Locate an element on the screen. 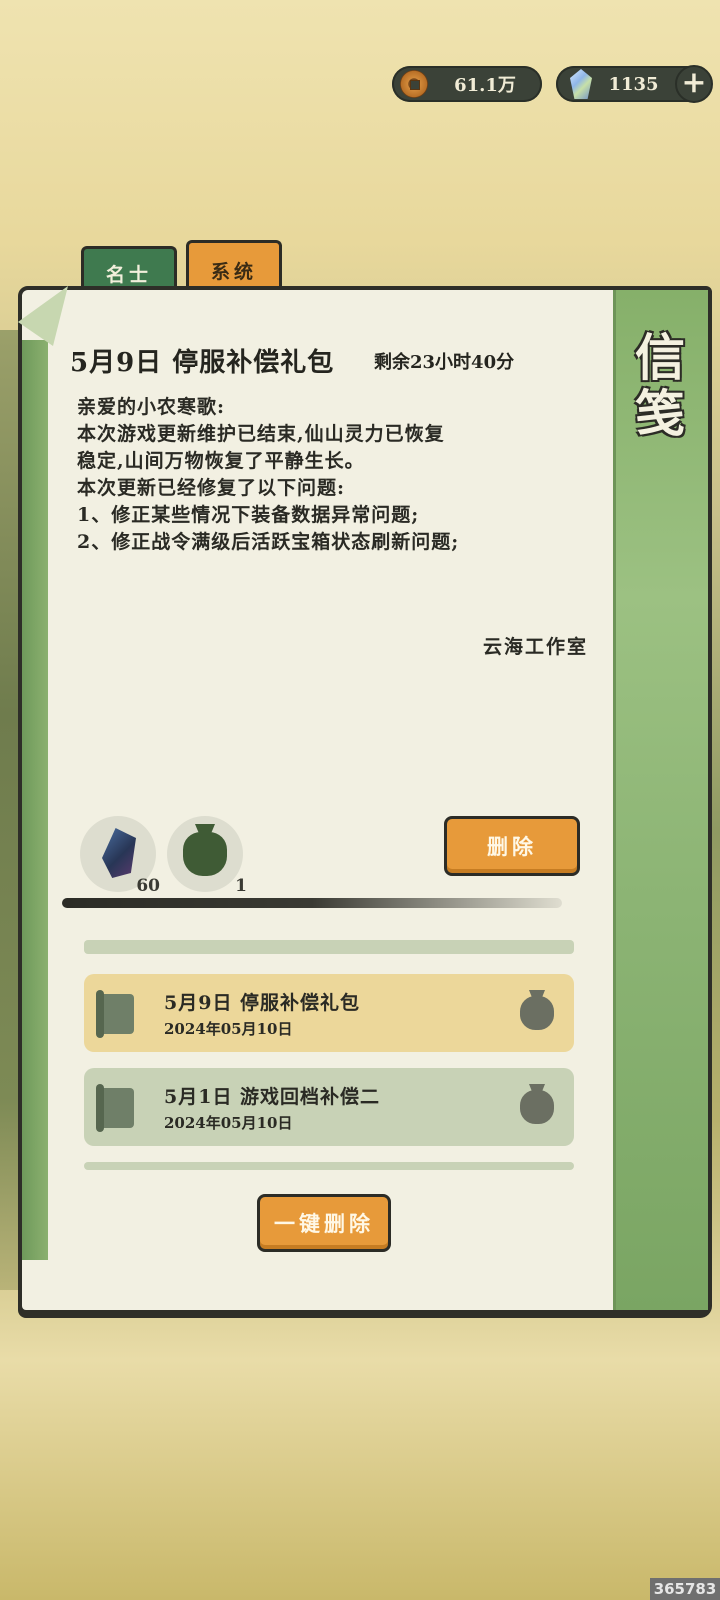 The image size is (720, 1600). gems-value: 1135 is located at coordinates (633, 84).